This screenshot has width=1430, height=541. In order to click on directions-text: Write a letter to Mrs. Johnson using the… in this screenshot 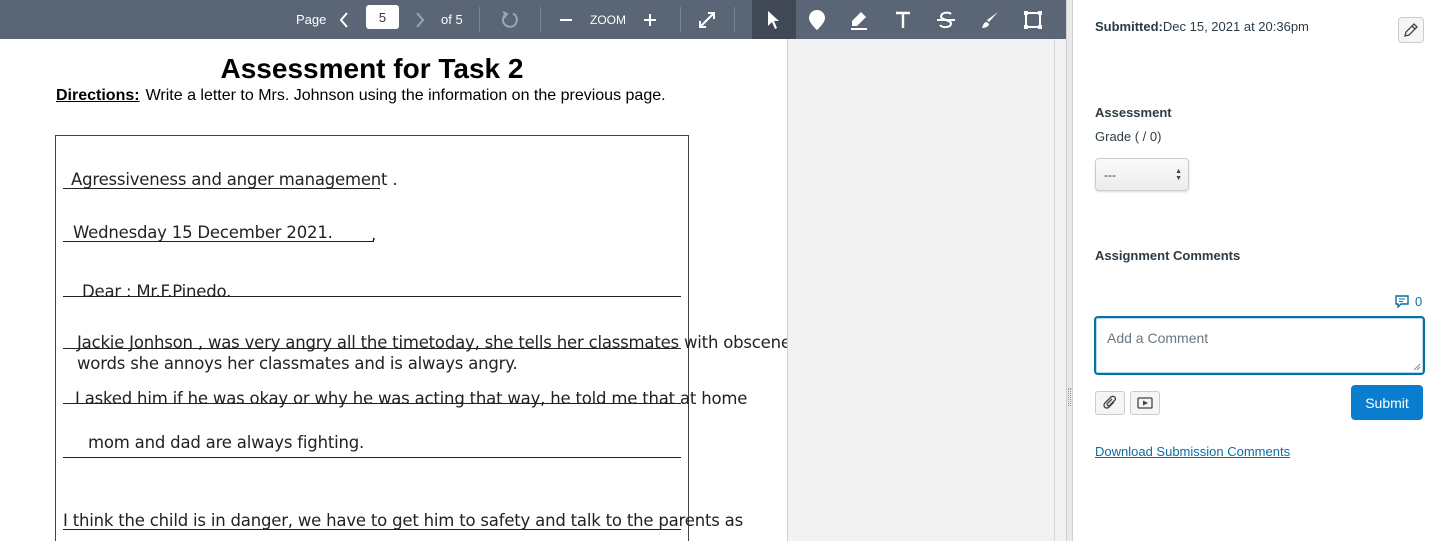, I will do `click(405, 95)`.